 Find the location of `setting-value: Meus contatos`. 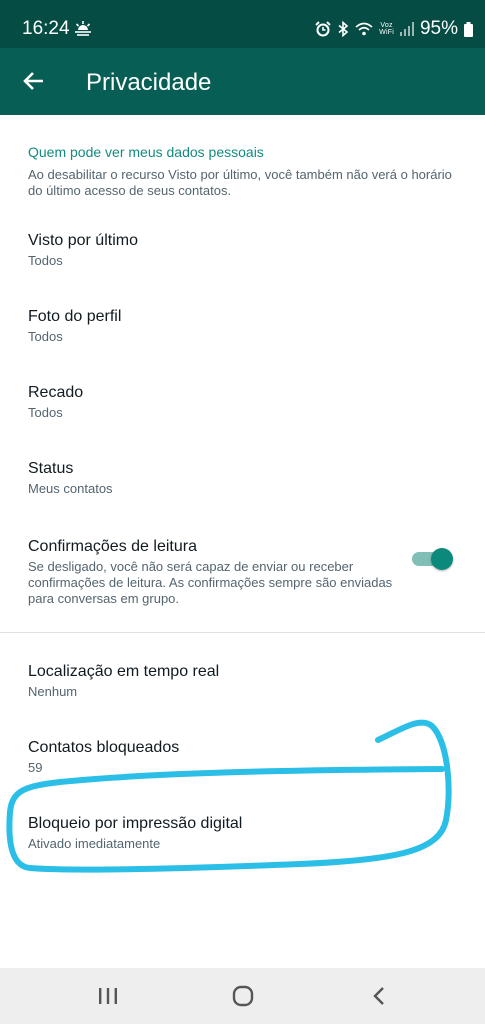

setting-value: Meus contatos is located at coordinates (70, 488).